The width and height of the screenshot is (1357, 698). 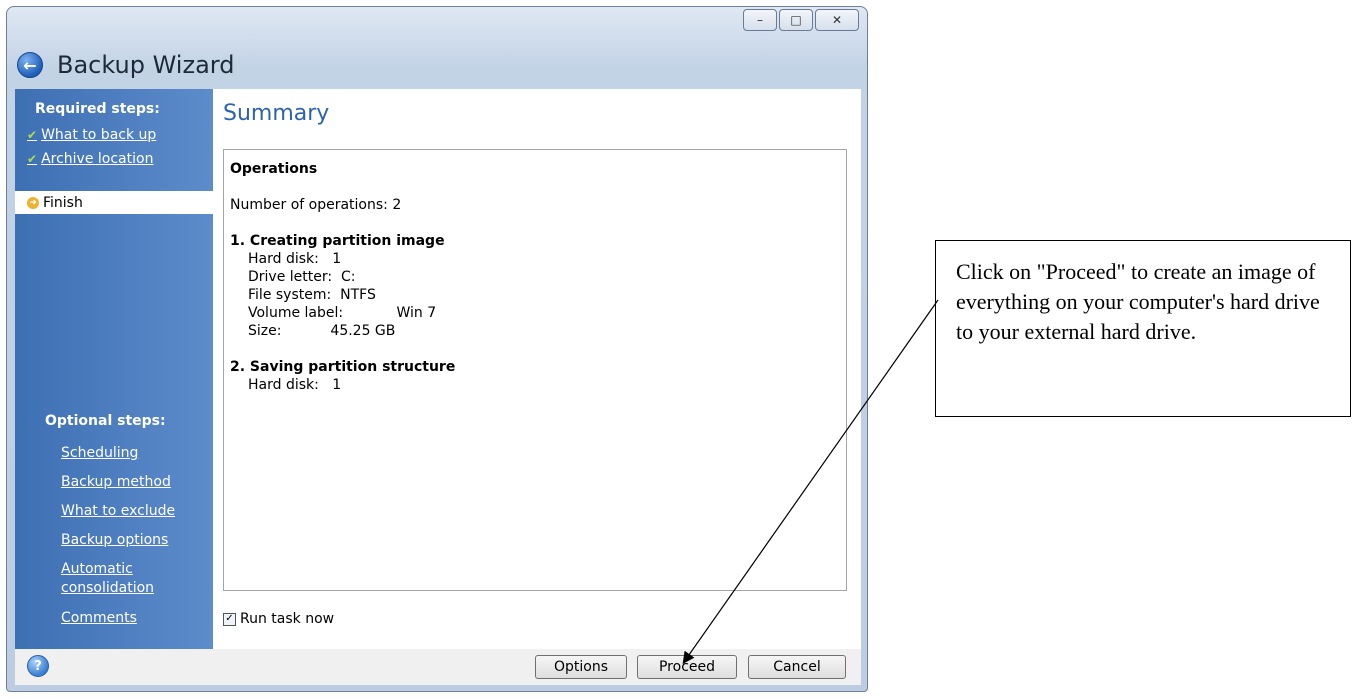 I want to click on step-backup-method: Backup method, so click(x=116, y=482).